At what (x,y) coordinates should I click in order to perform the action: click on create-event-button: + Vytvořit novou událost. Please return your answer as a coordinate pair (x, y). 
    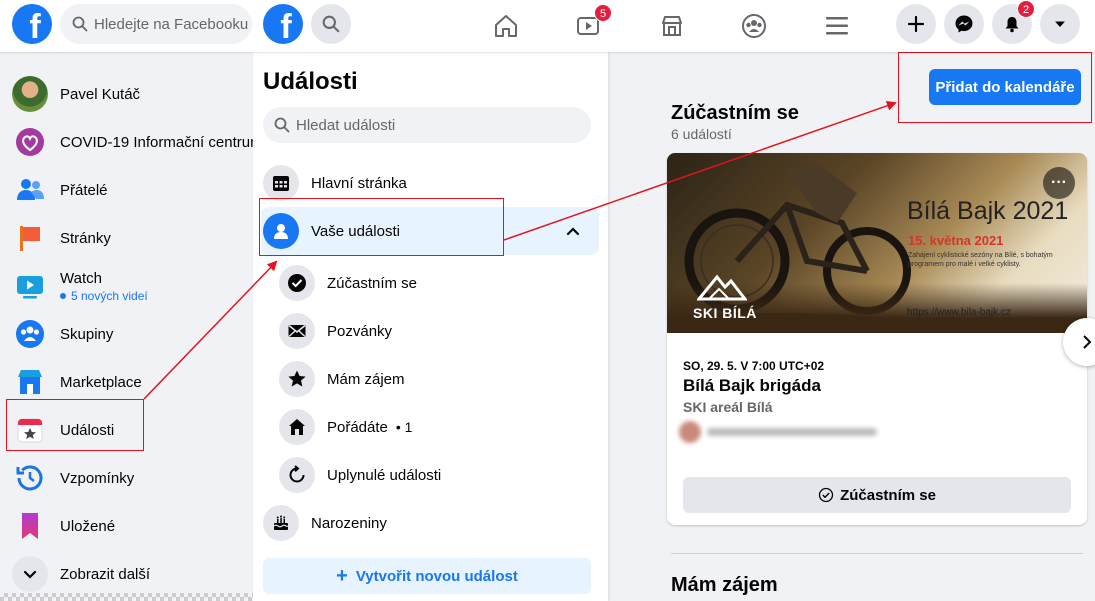
    Looking at the image, I should click on (427, 576).